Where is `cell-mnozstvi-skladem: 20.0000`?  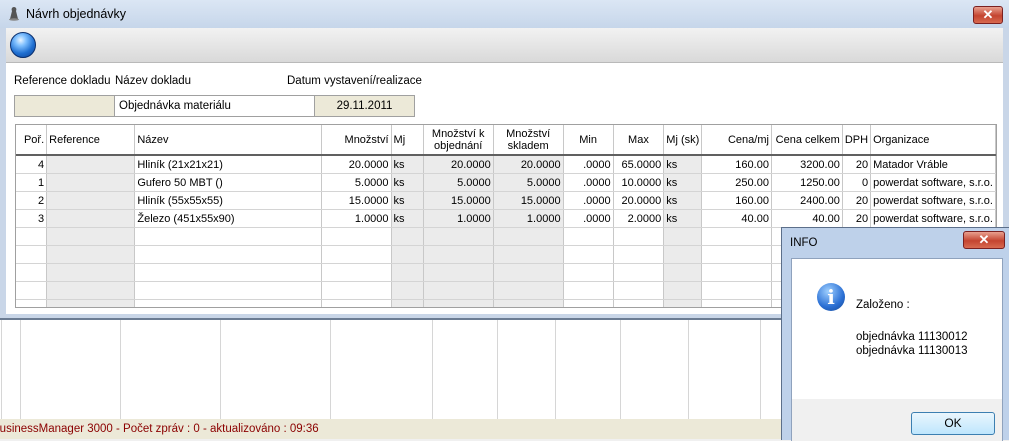
cell-mnozstvi-skladem: 20.0000 is located at coordinates (528, 164).